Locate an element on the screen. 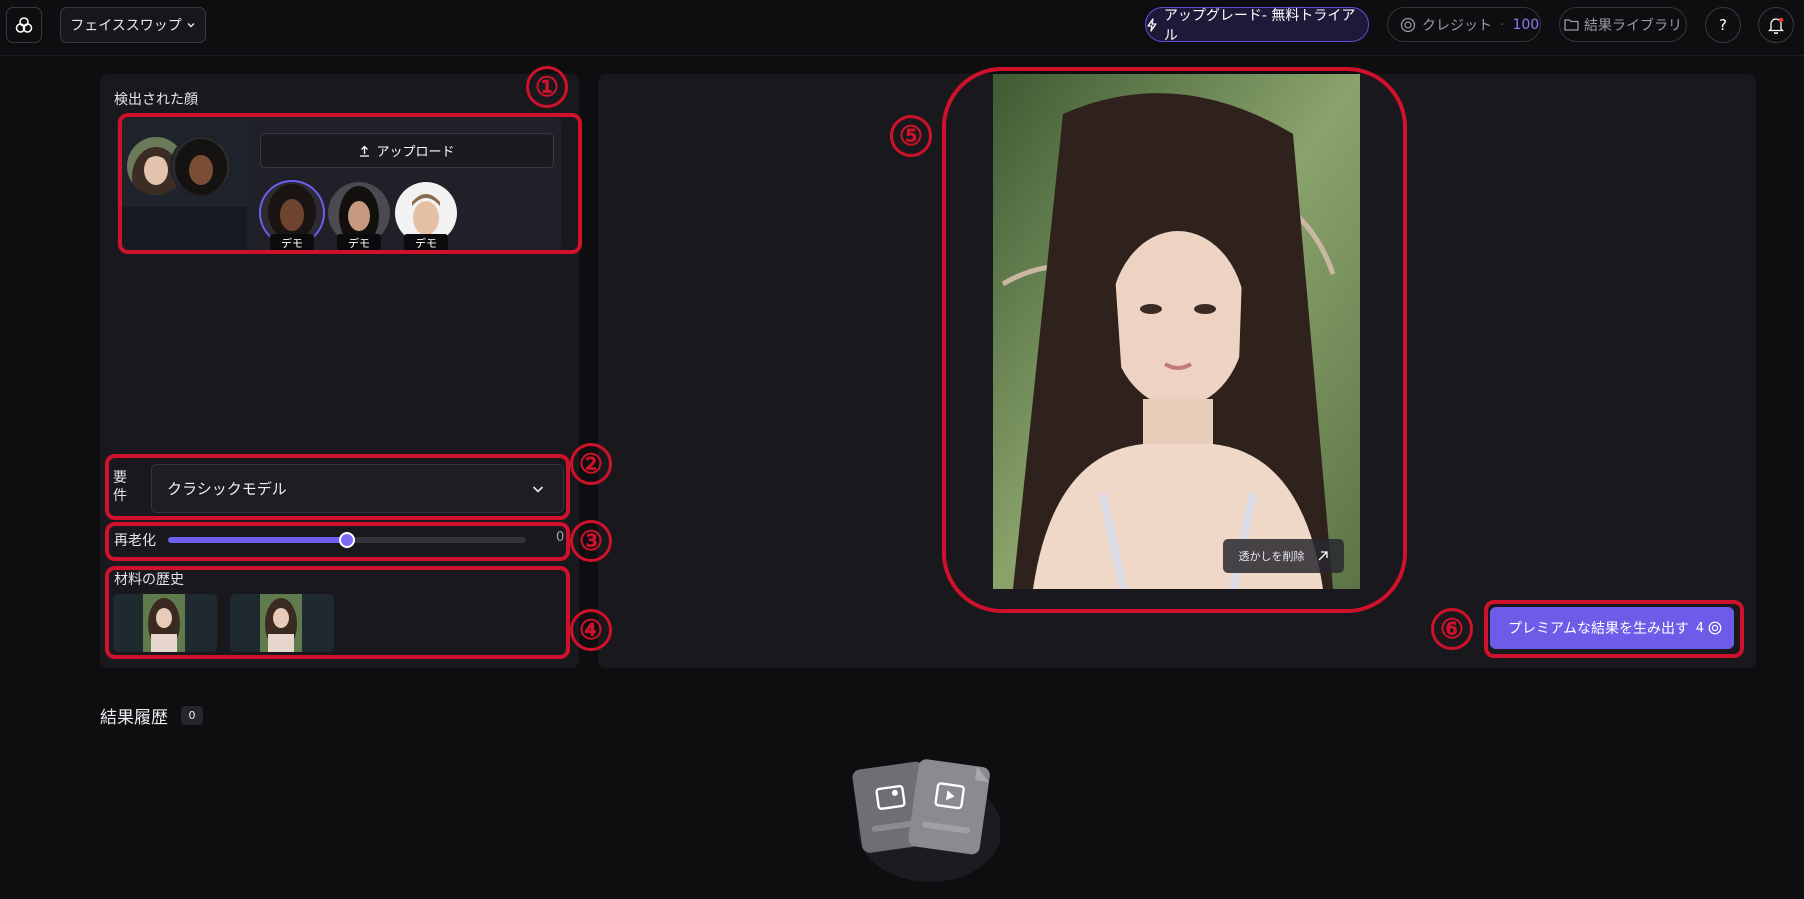  detected-faces-title: 検出された顔 is located at coordinates (156, 100).